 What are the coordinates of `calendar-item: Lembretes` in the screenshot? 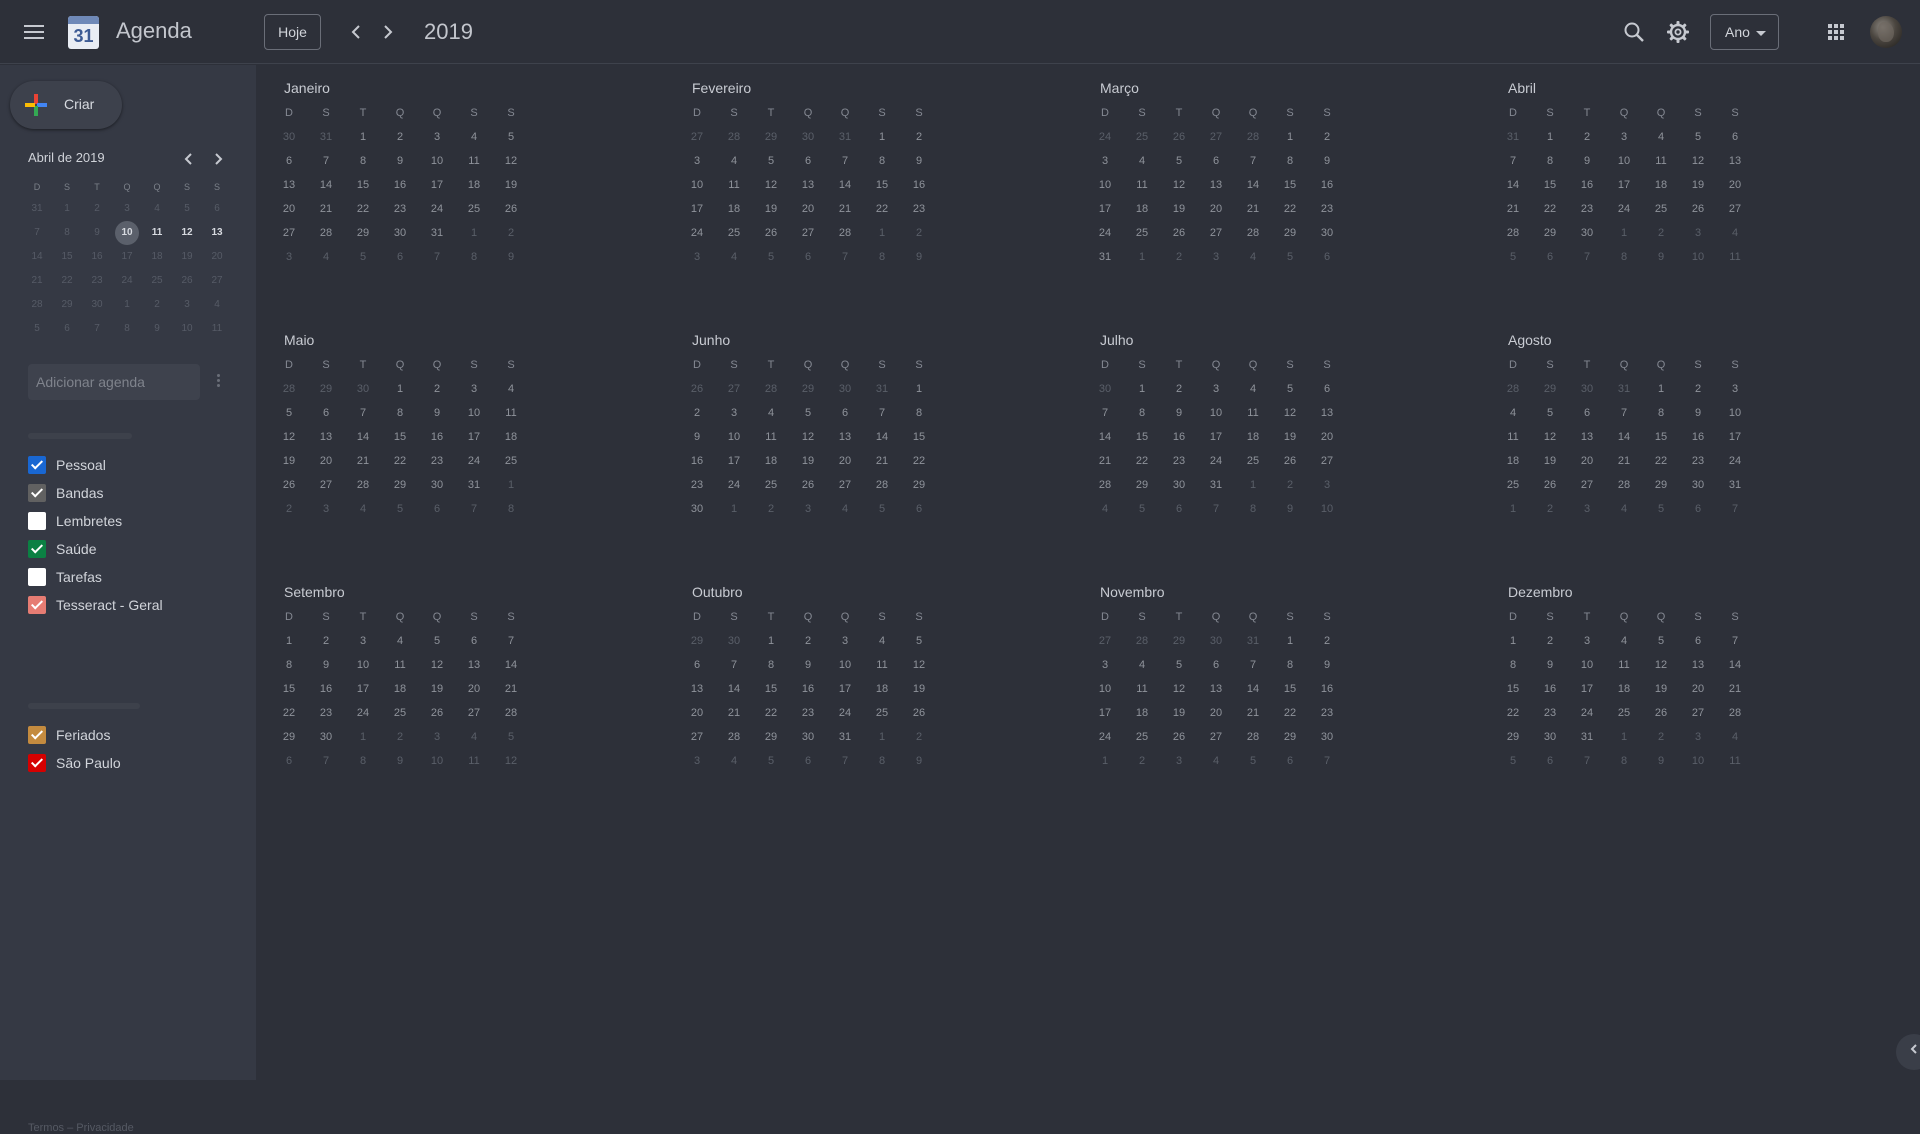 It's located at (75, 521).